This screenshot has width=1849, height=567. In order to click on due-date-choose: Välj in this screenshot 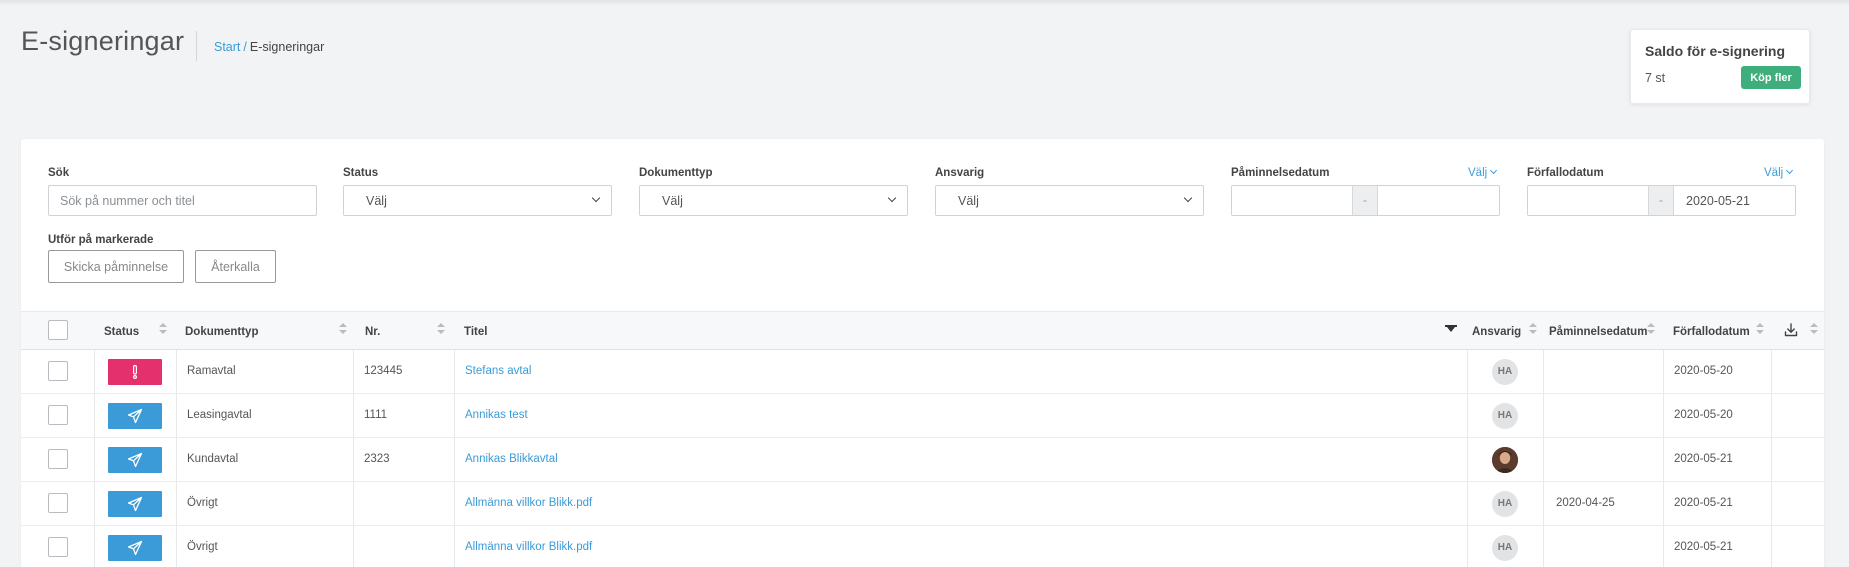, I will do `click(1779, 172)`.